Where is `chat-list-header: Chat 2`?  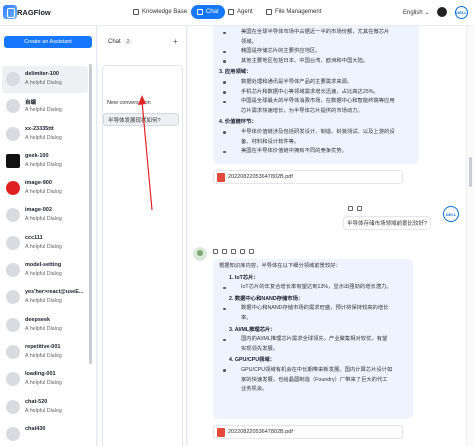 chat-list-header: Chat 2 is located at coordinates (120, 42).